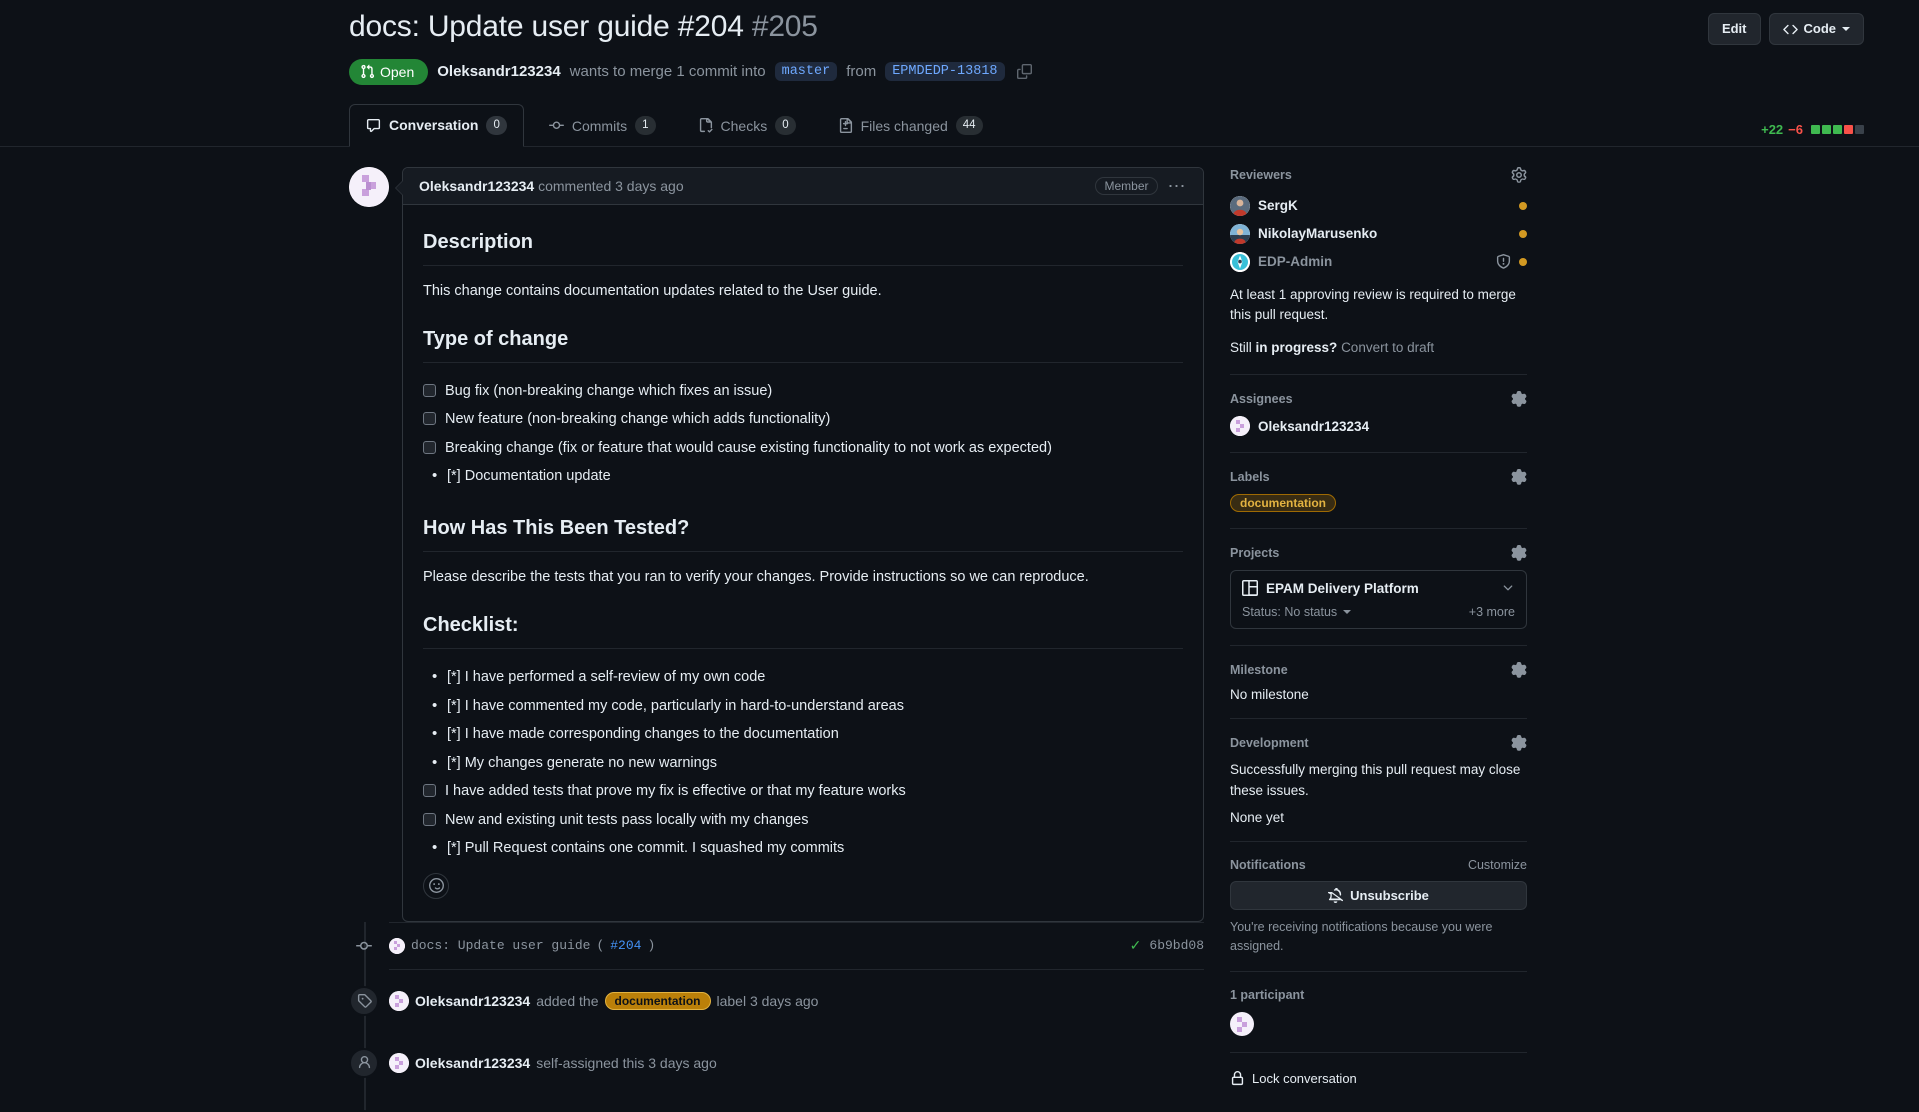 The width and height of the screenshot is (1919, 1112). Describe the element at coordinates (551, 186) in the screenshot. I see `comment-byline: Oleksandr123234 commented 3 days ago` at that location.